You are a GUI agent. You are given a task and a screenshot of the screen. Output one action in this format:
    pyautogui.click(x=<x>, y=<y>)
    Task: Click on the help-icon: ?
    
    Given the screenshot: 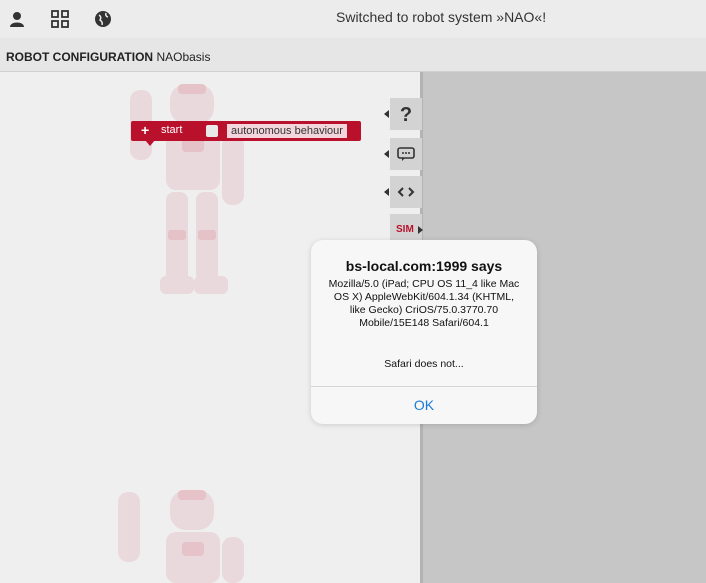 What is the action you would take?
    pyautogui.click(x=406, y=114)
    